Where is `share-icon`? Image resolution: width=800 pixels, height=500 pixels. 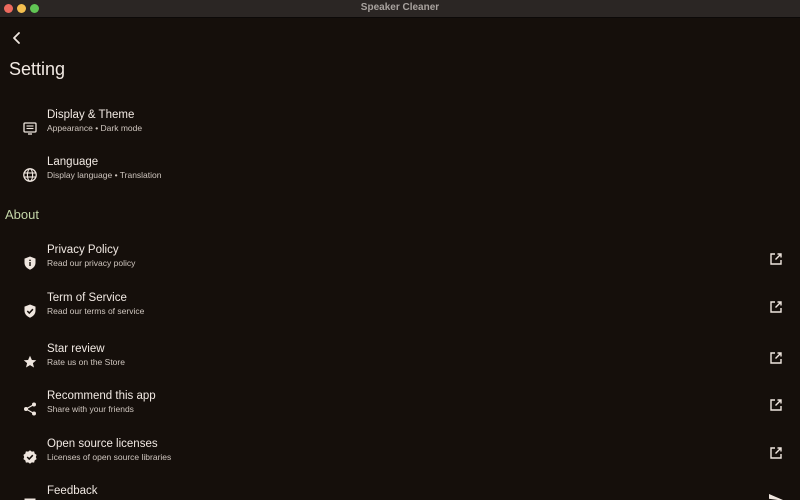
share-icon is located at coordinates (30, 409).